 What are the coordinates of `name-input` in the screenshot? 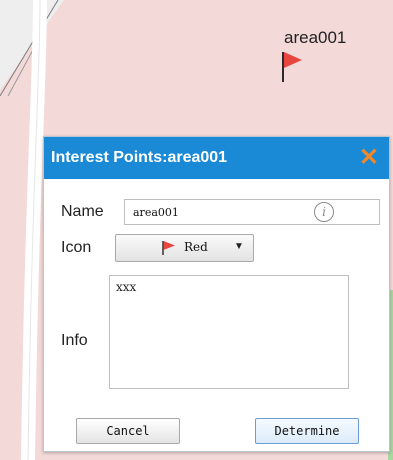 It's located at (252, 212).